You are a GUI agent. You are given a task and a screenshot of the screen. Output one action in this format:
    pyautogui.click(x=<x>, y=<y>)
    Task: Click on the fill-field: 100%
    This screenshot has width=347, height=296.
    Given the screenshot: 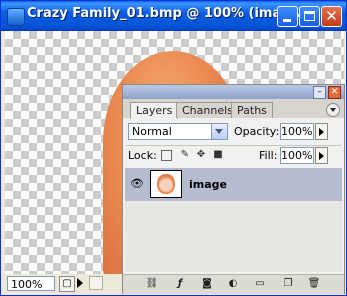 What is the action you would take?
    pyautogui.click(x=297, y=155)
    